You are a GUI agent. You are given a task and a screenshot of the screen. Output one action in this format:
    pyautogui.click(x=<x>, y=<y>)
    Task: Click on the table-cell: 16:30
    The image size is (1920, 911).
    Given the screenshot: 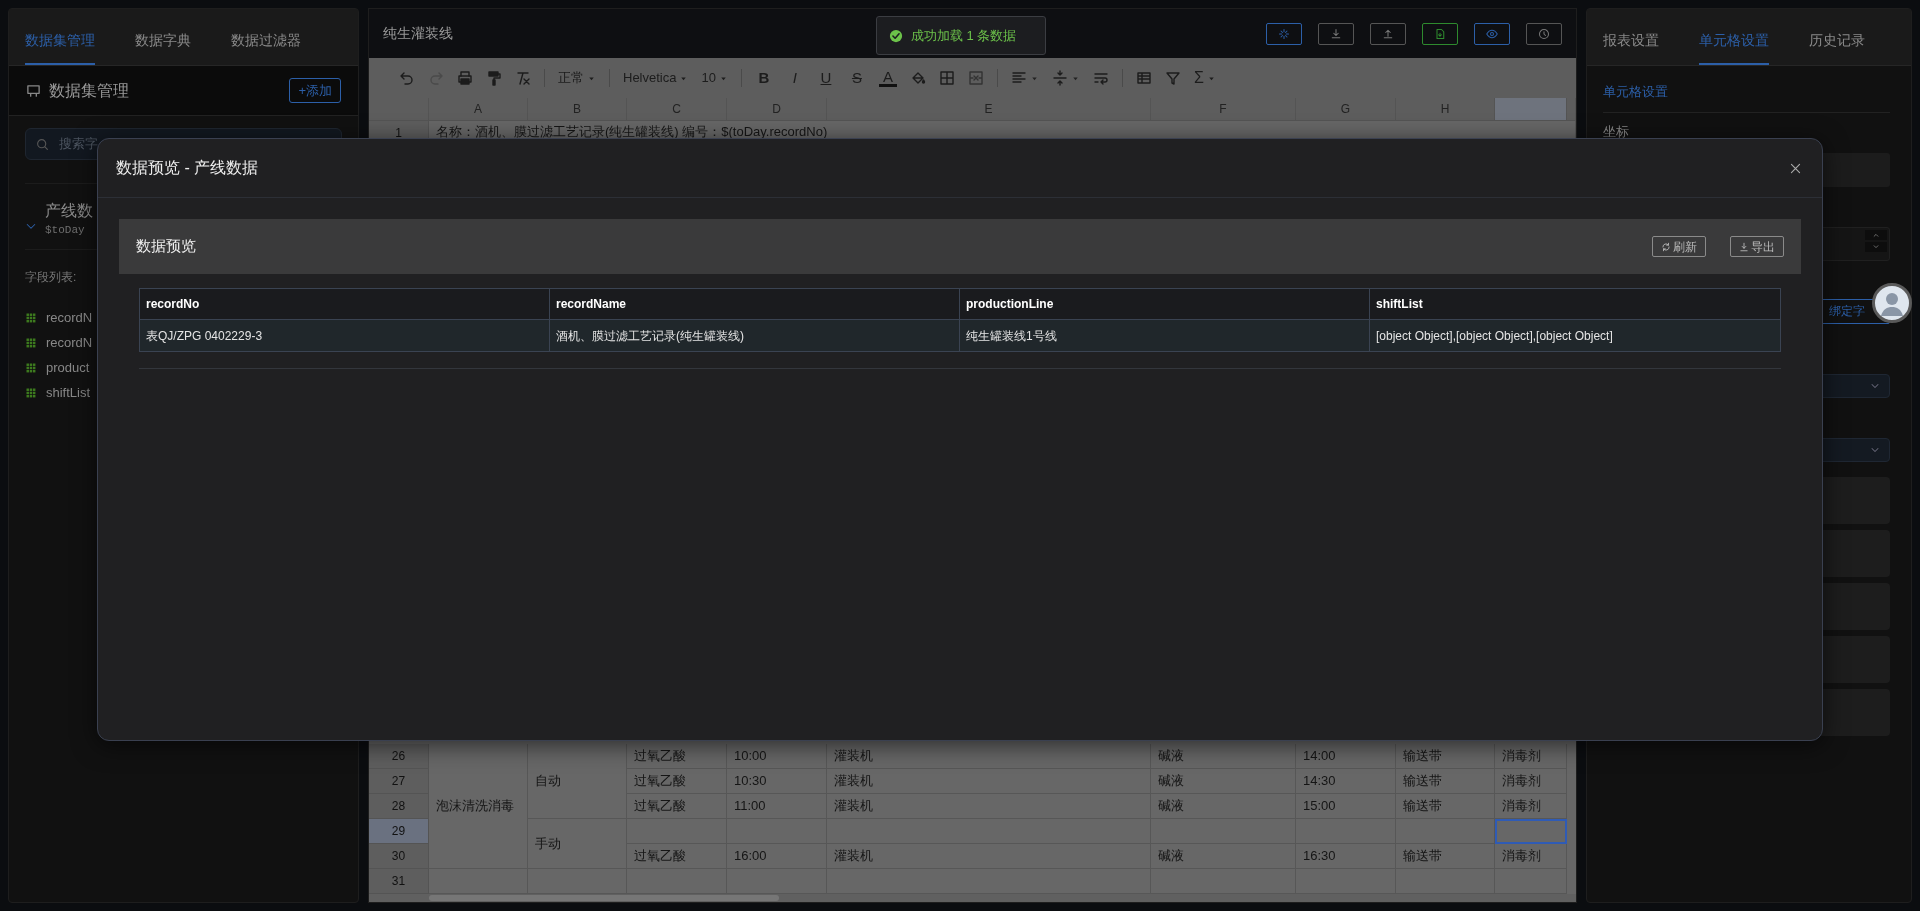 What is the action you would take?
    pyautogui.click(x=1346, y=856)
    